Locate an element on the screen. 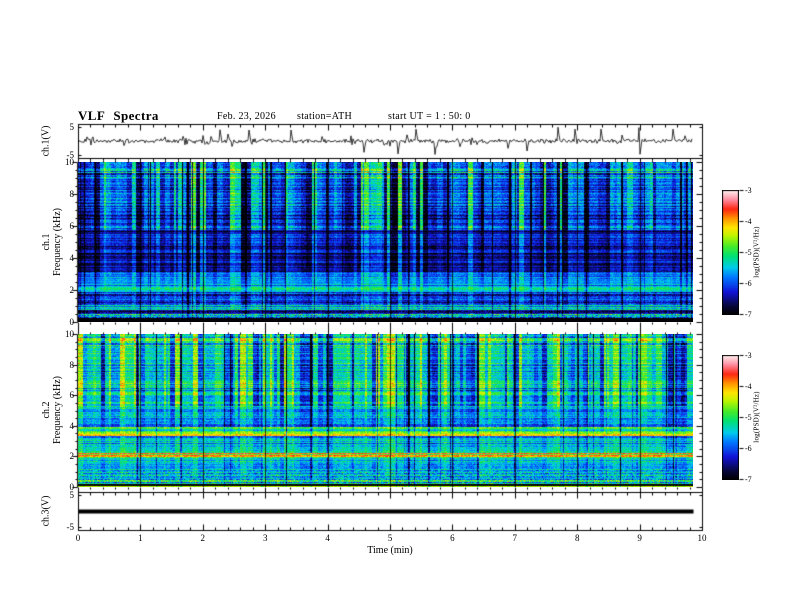 The width and height of the screenshot is (792, 612). x-tick-label: 7 is located at coordinates (515, 538).